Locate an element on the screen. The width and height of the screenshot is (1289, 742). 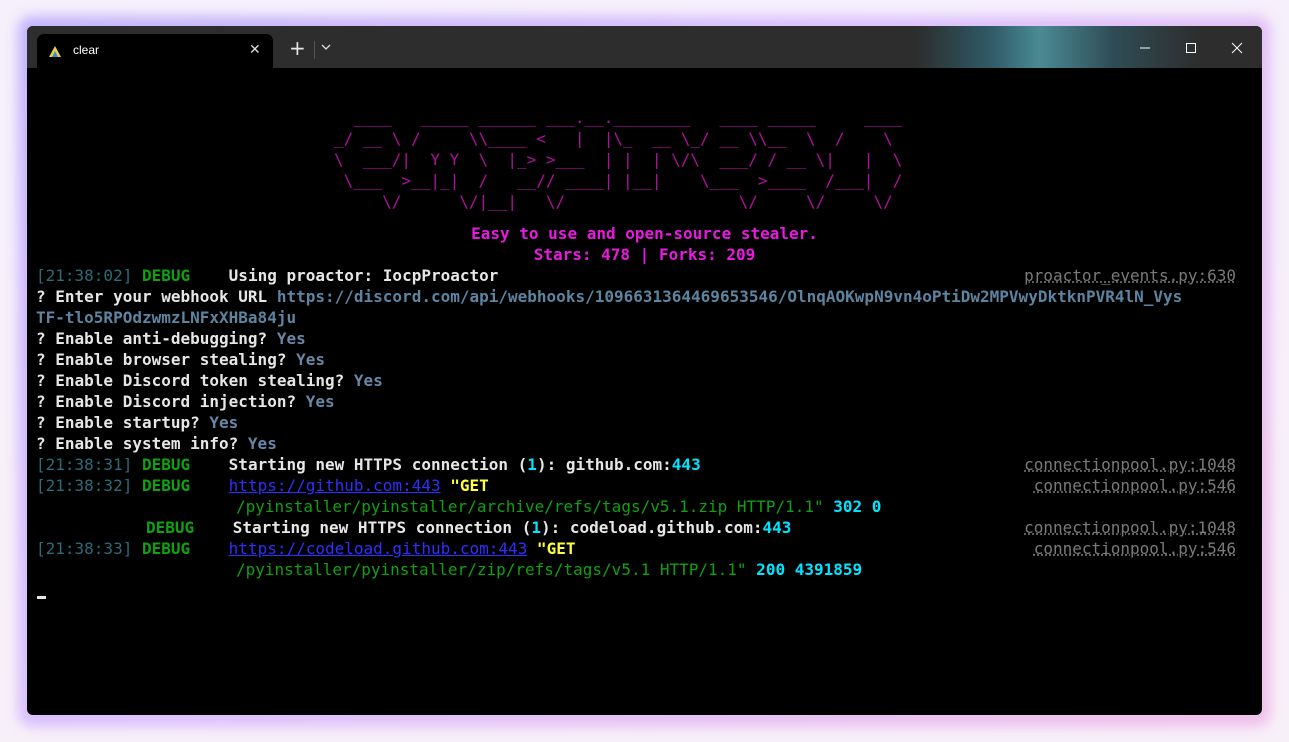
source-ref: proactor_events.py:630 is located at coordinates (1130, 275).